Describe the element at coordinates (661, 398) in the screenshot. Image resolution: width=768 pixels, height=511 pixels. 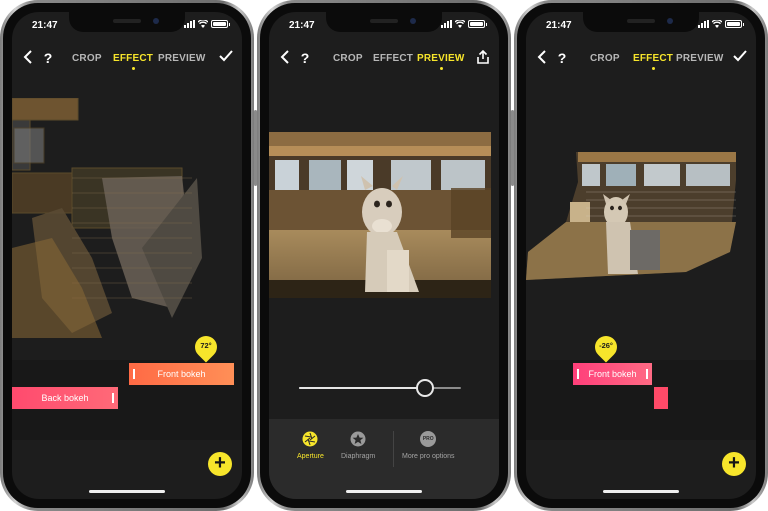
I see `back-bokeh-bar` at that location.